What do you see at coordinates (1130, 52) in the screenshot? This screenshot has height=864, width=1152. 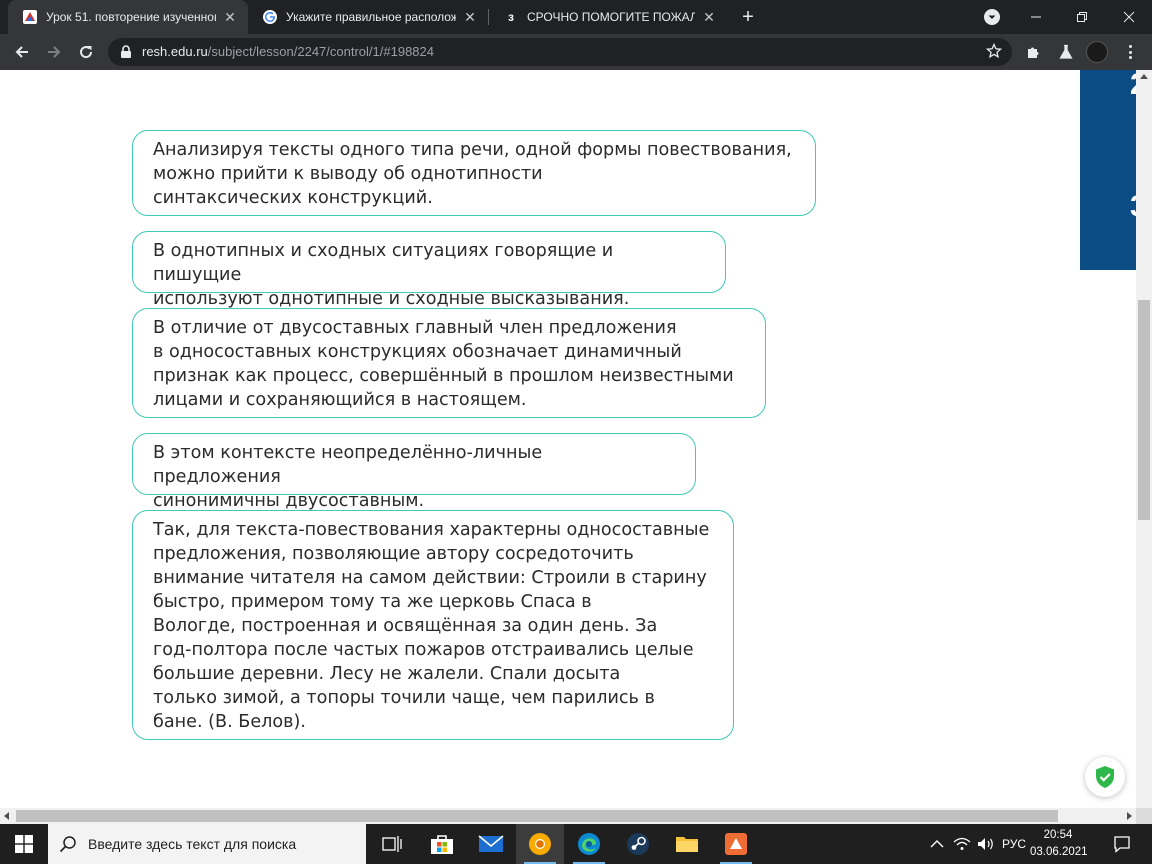 I see `browser-menu-icon` at bounding box center [1130, 52].